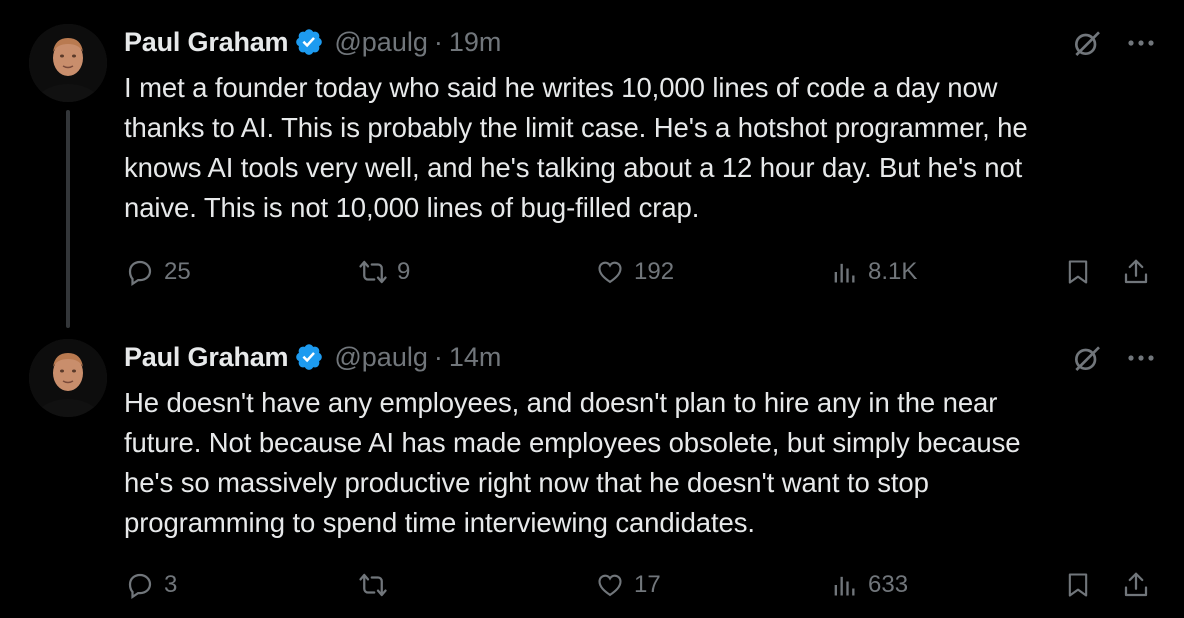  What do you see at coordinates (893, 271) in the screenshot?
I see `views-count: 8.1K` at bounding box center [893, 271].